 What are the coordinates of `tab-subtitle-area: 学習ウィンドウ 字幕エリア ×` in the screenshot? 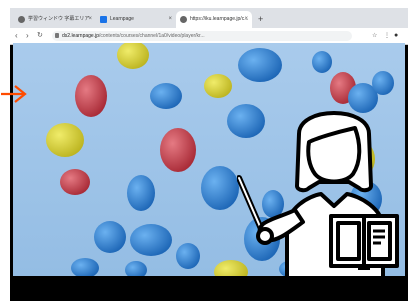 It's located at (55, 19).